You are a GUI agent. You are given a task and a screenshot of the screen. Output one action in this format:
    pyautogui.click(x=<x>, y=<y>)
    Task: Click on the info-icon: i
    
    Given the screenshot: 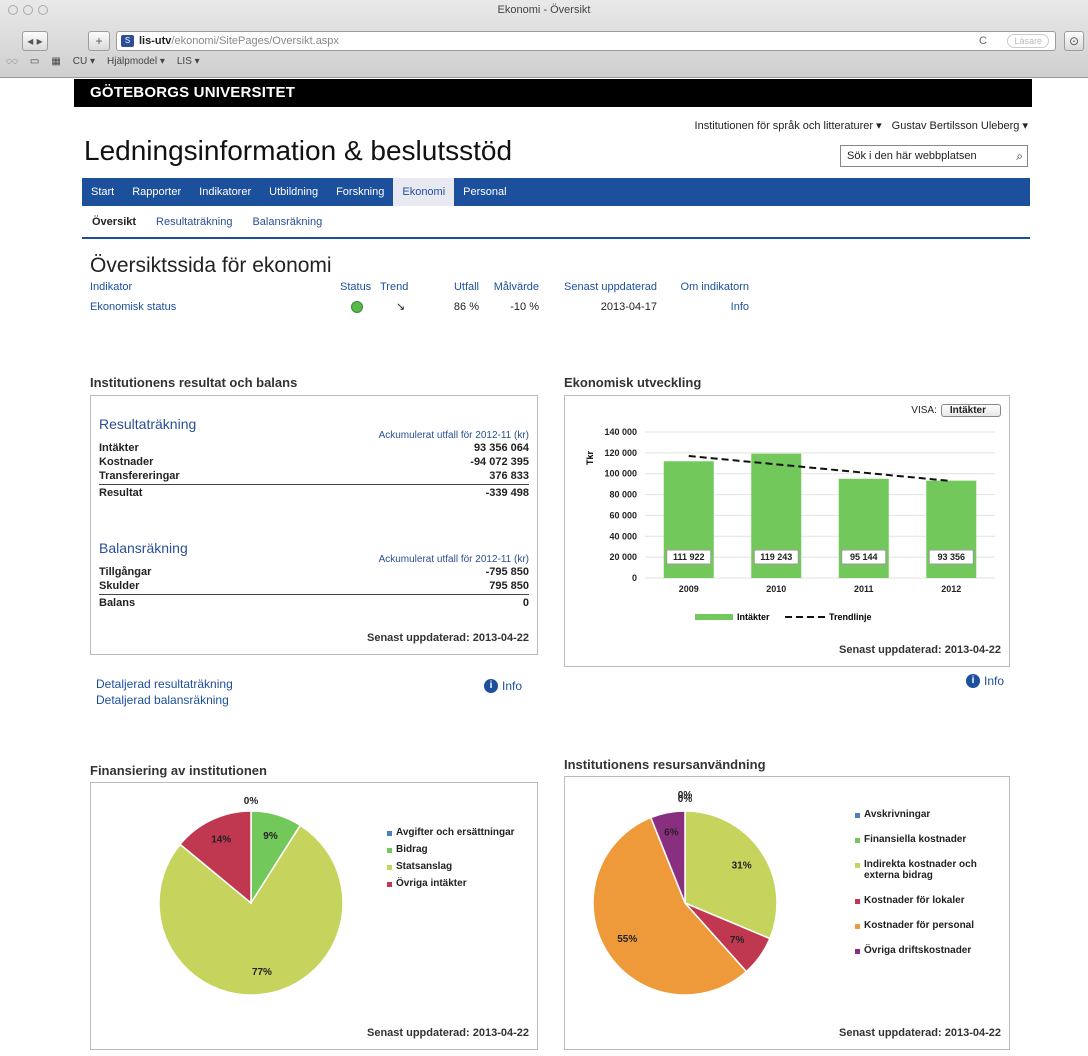 What is the action you would take?
    pyautogui.click(x=973, y=681)
    